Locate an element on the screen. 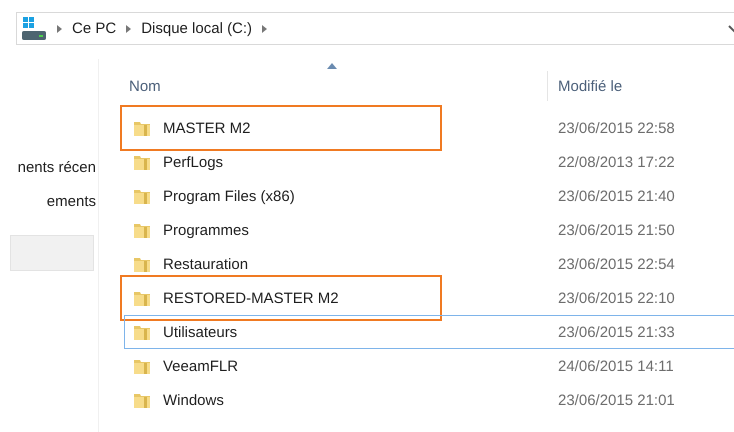 The image size is (734, 432). file-name: Windows is located at coordinates (193, 400).